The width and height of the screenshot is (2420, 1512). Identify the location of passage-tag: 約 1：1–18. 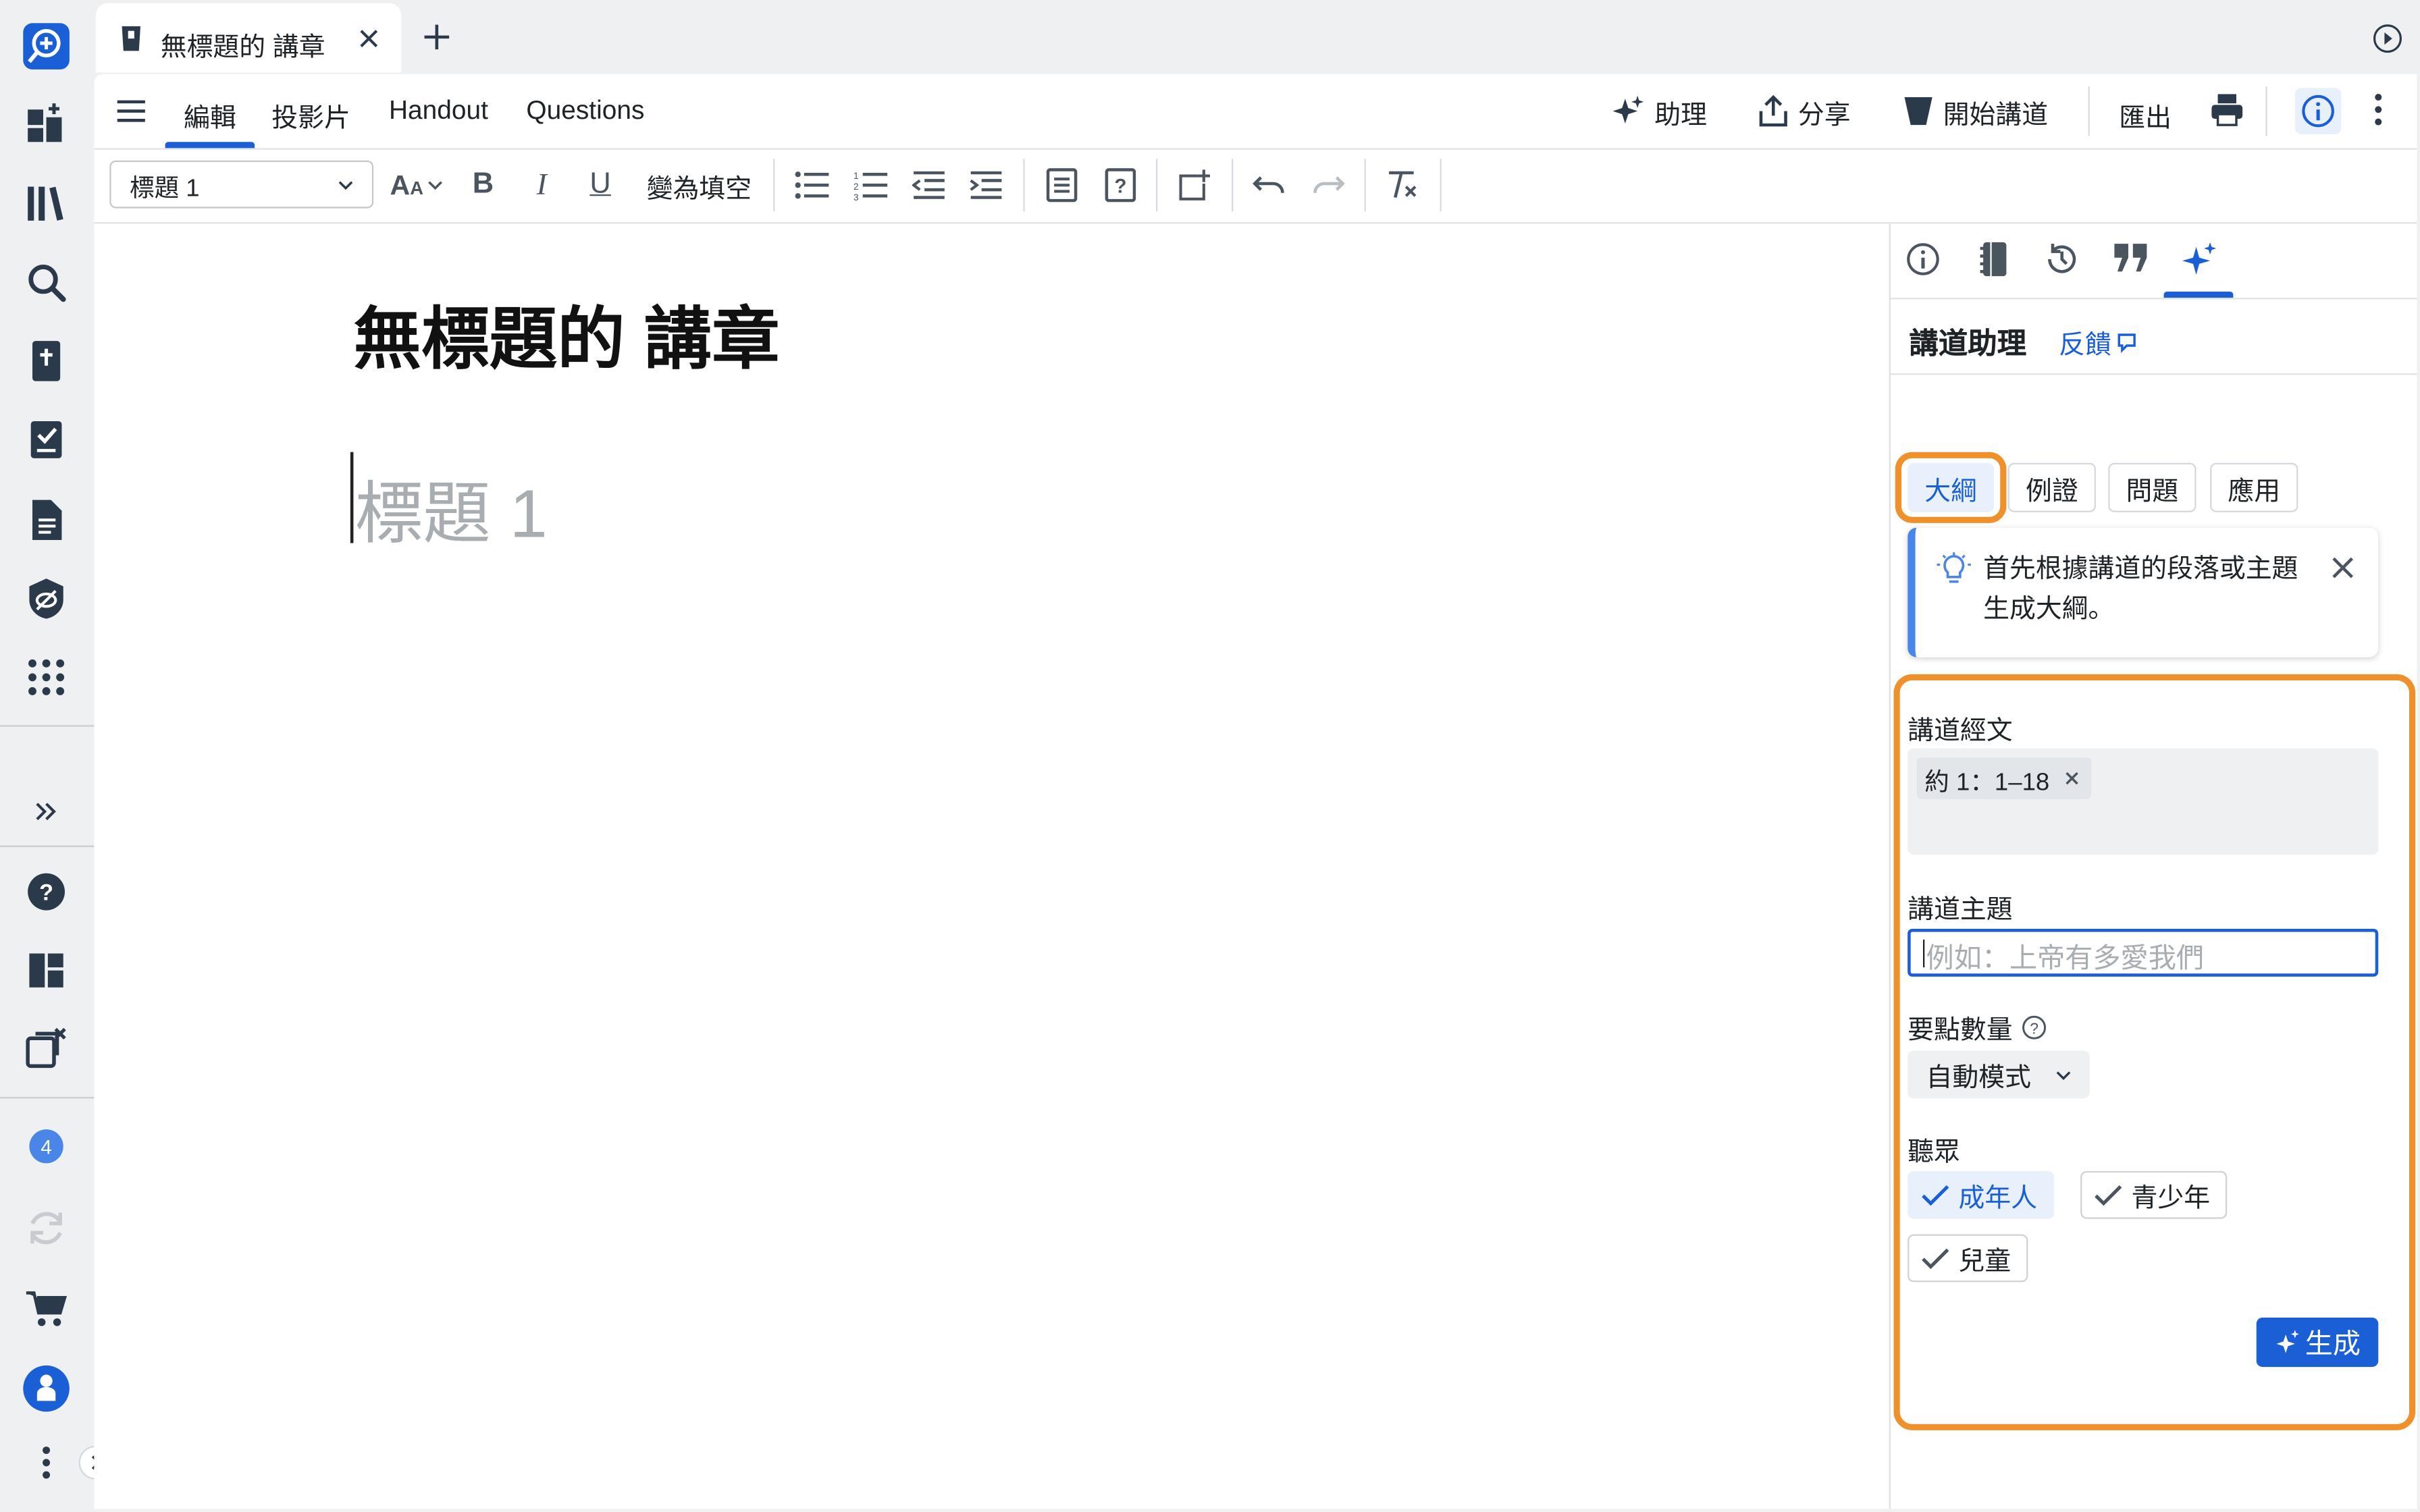
(2004, 778).